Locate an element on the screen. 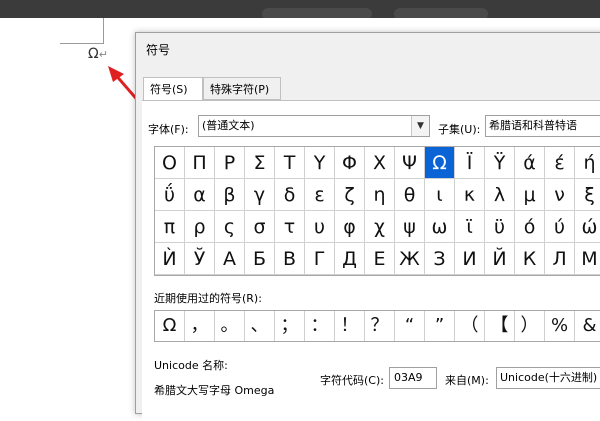  recent-symbol-cell: & is located at coordinates (587, 326).